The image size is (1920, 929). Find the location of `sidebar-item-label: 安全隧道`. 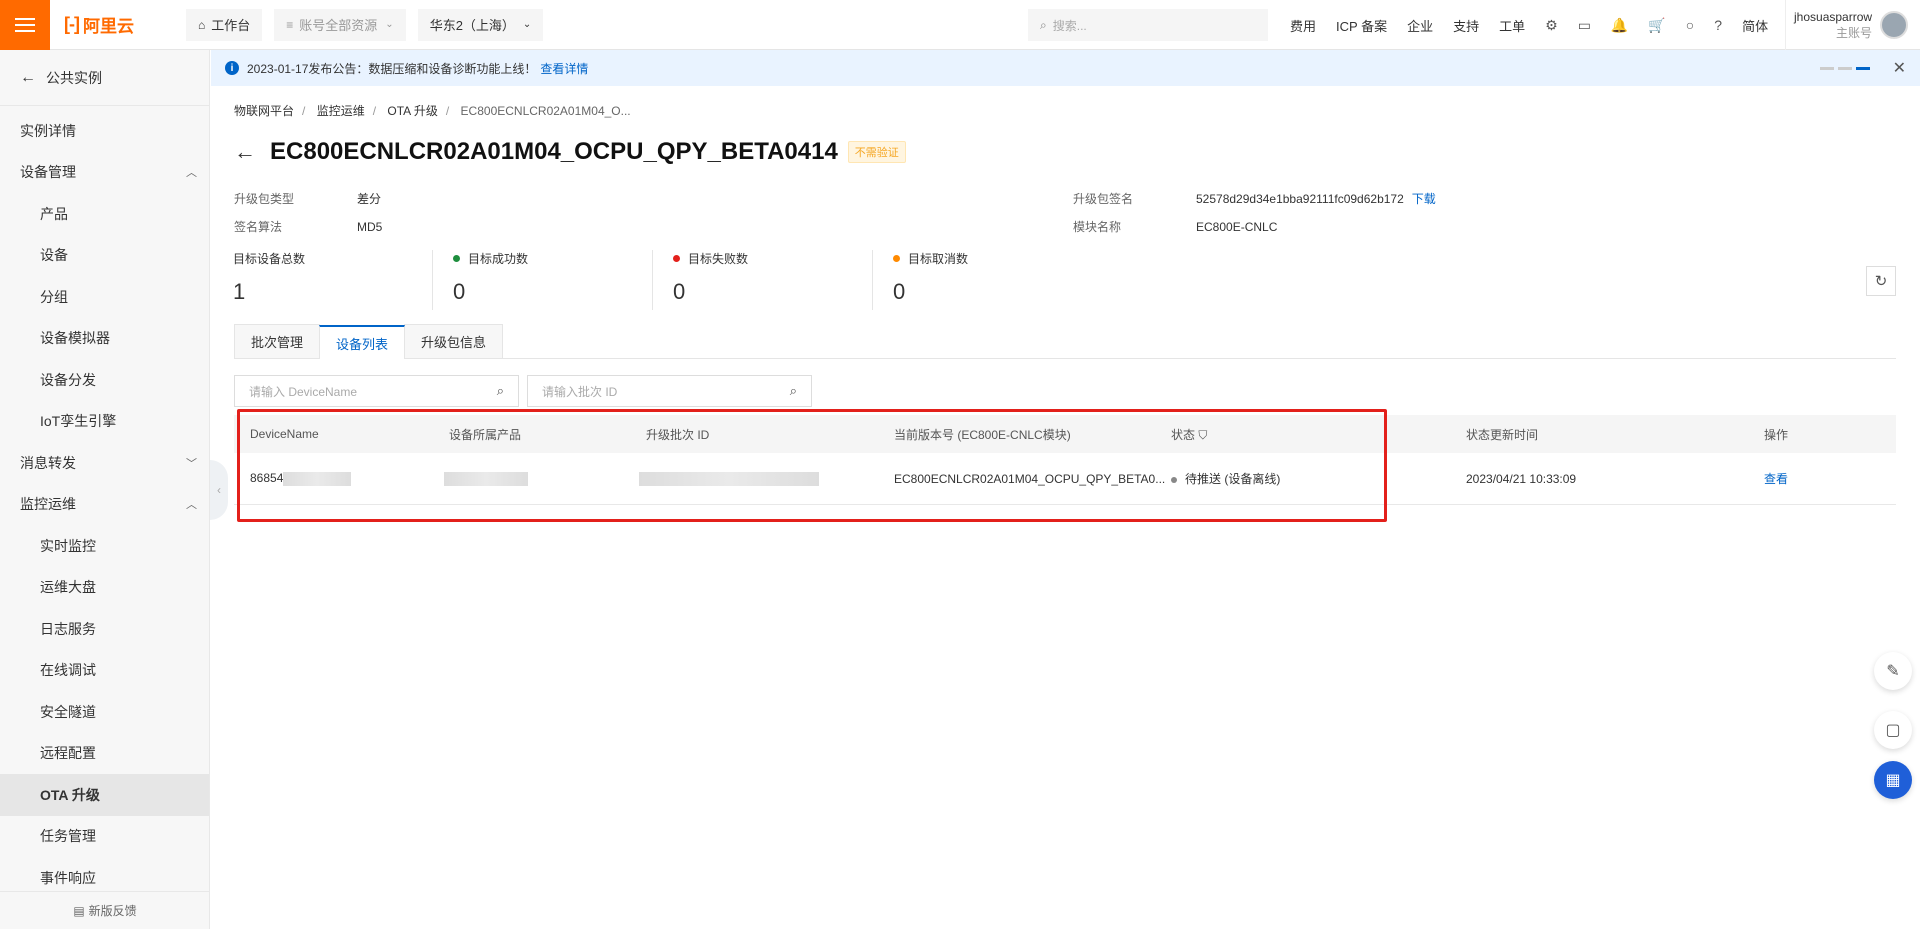

sidebar-item-label: 安全隧道 is located at coordinates (68, 711).